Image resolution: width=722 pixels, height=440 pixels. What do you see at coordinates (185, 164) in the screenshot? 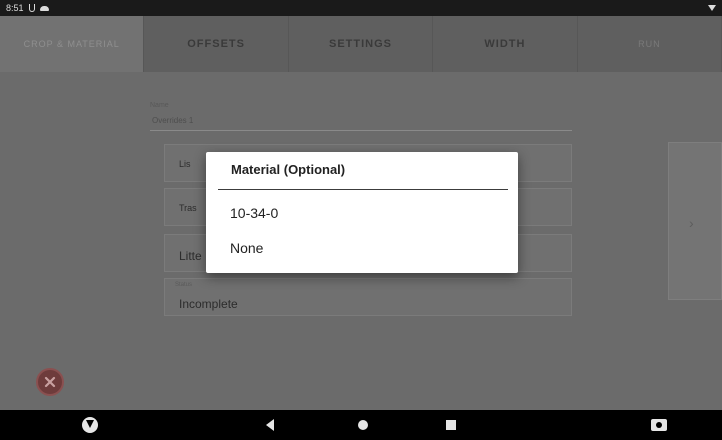
I see `crop-card-value: Lis` at bounding box center [185, 164].